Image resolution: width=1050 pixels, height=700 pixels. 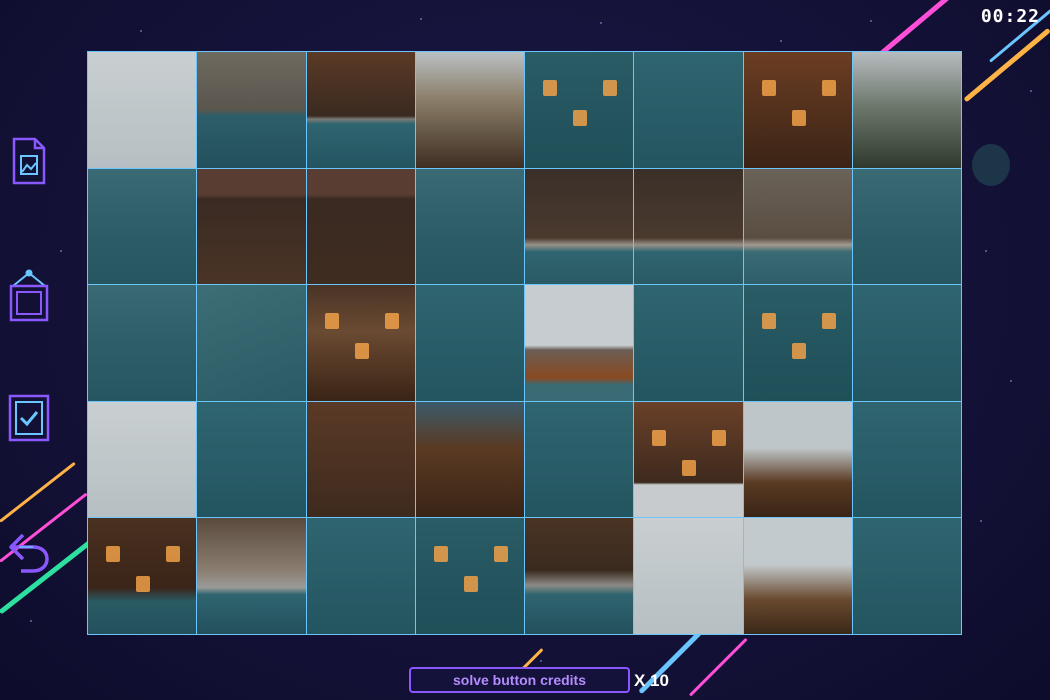 What do you see at coordinates (1010, 16) in the screenshot?
I see `timer: 00:22` at bounding box center [1010, 16].